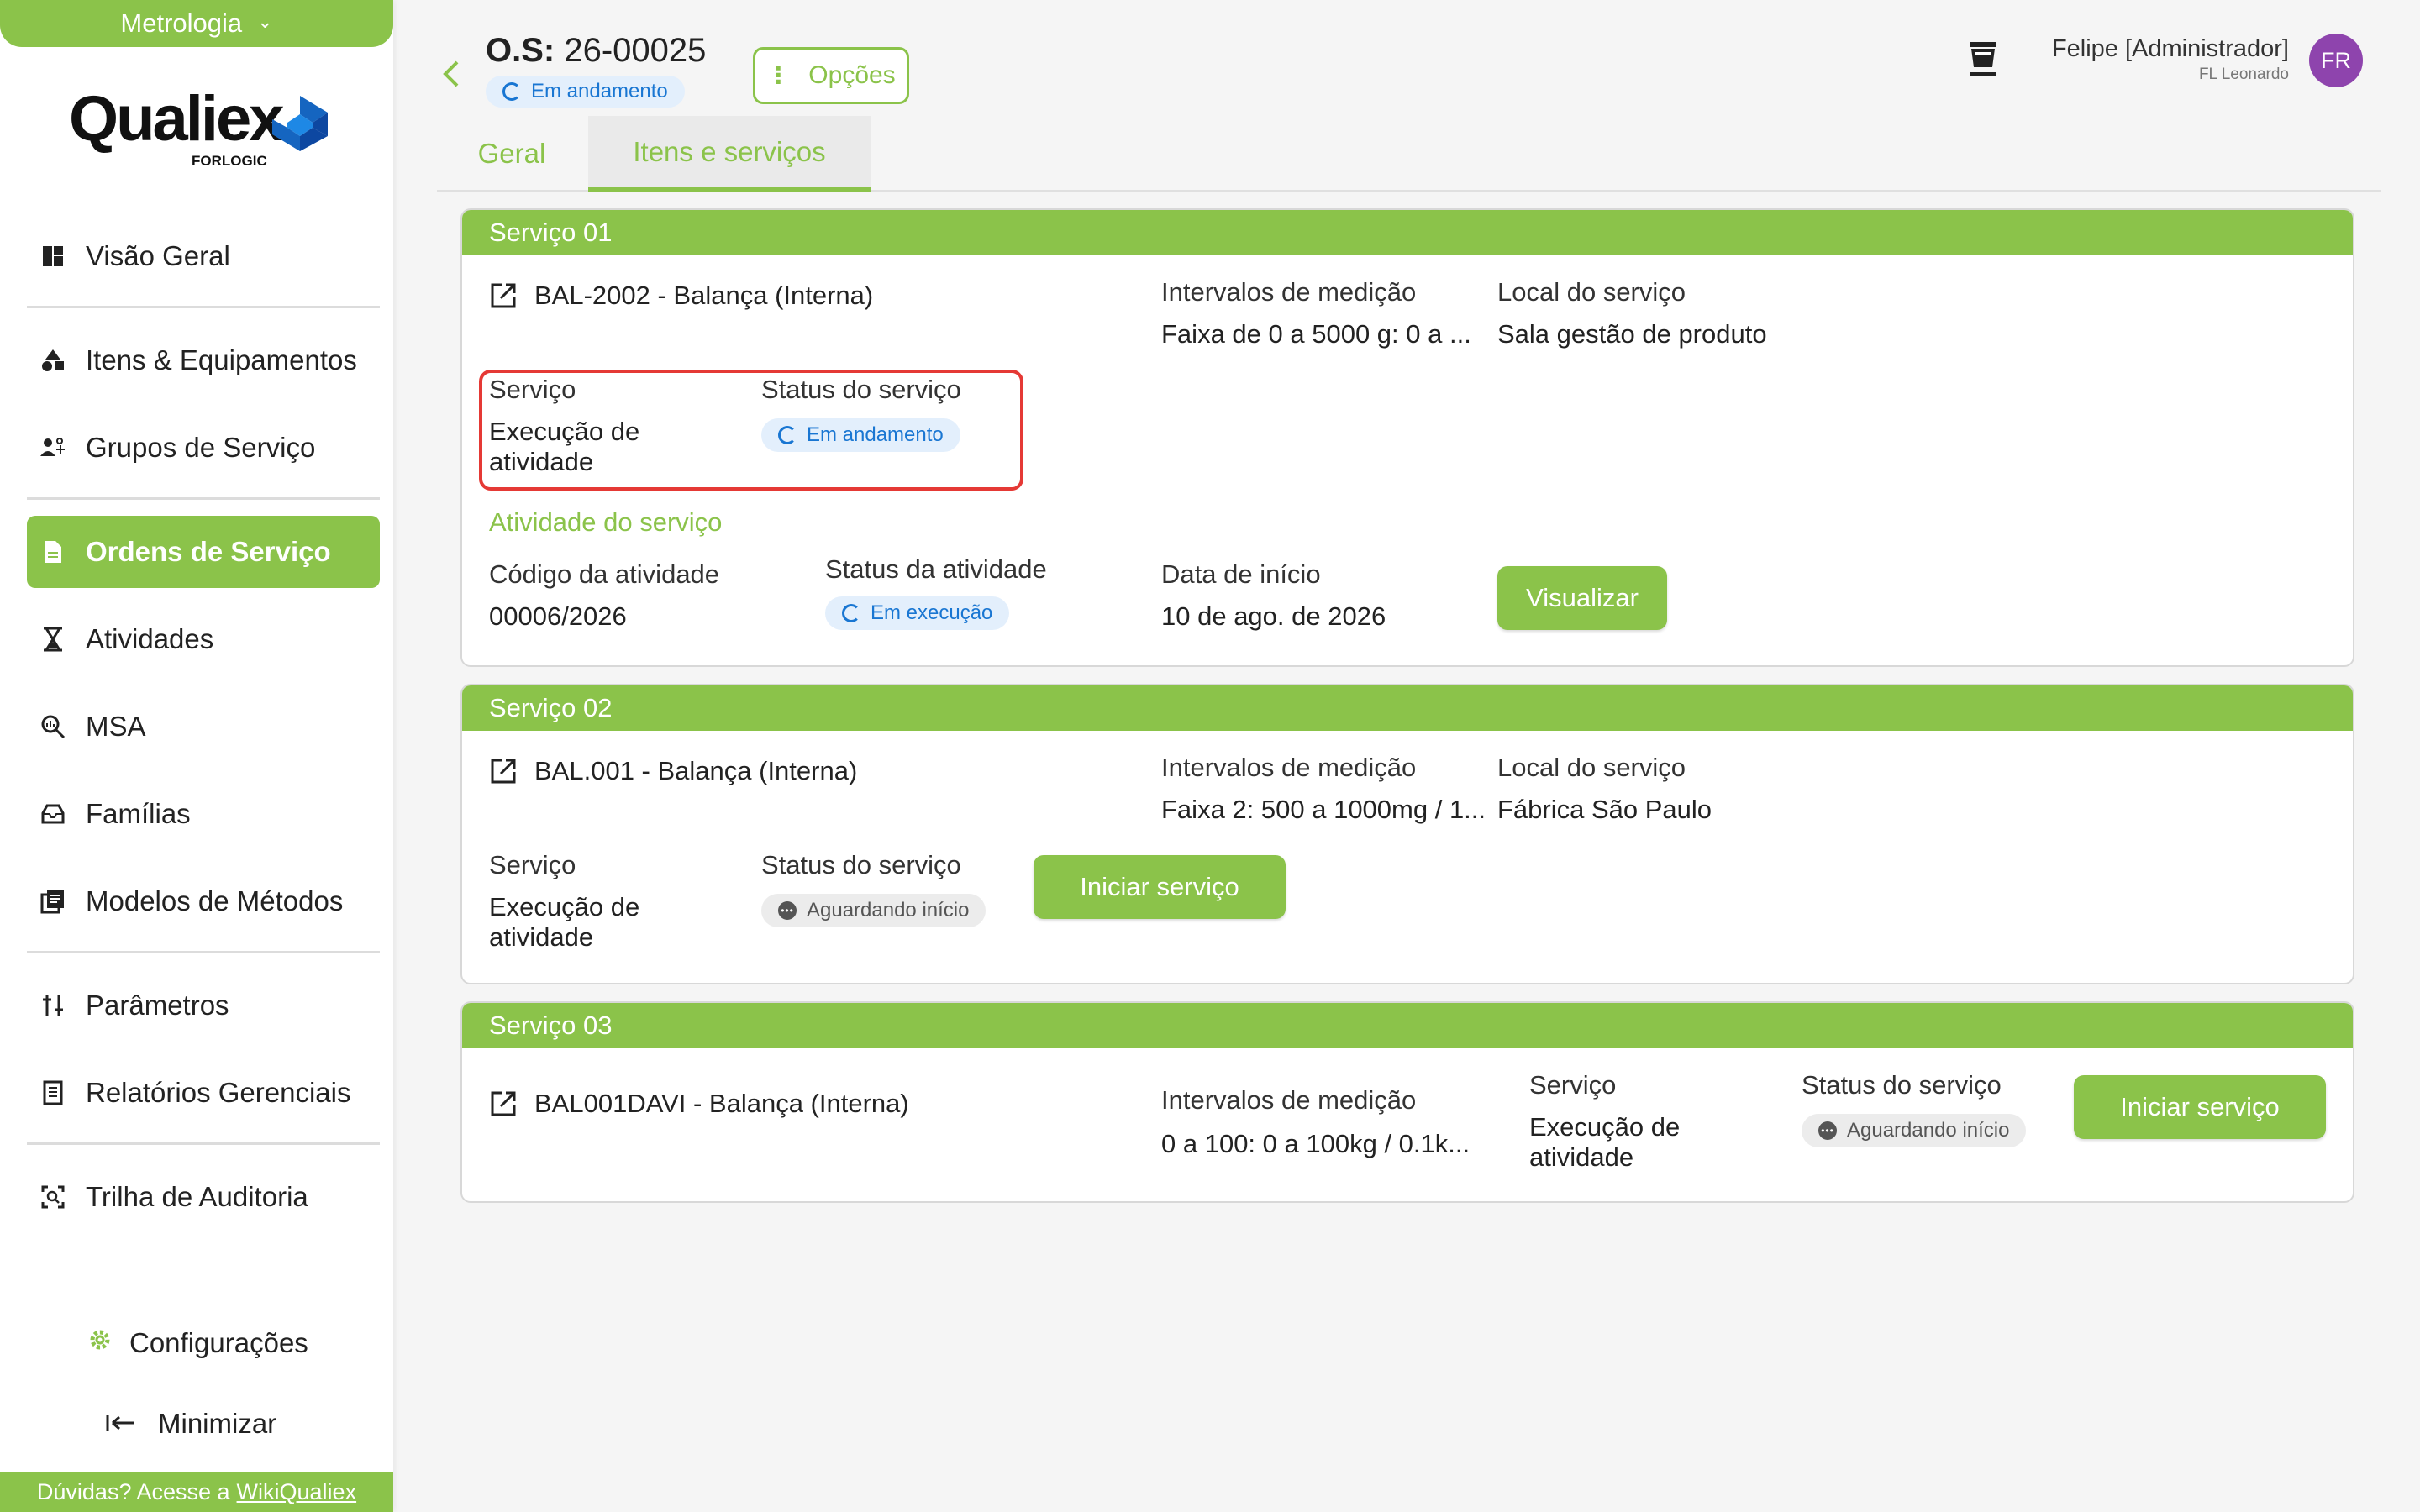 The height and width of the screenshot is (1512, 2420). I want to click on item-link: BAL.001 - Balança (Interna), so click(673, 771).